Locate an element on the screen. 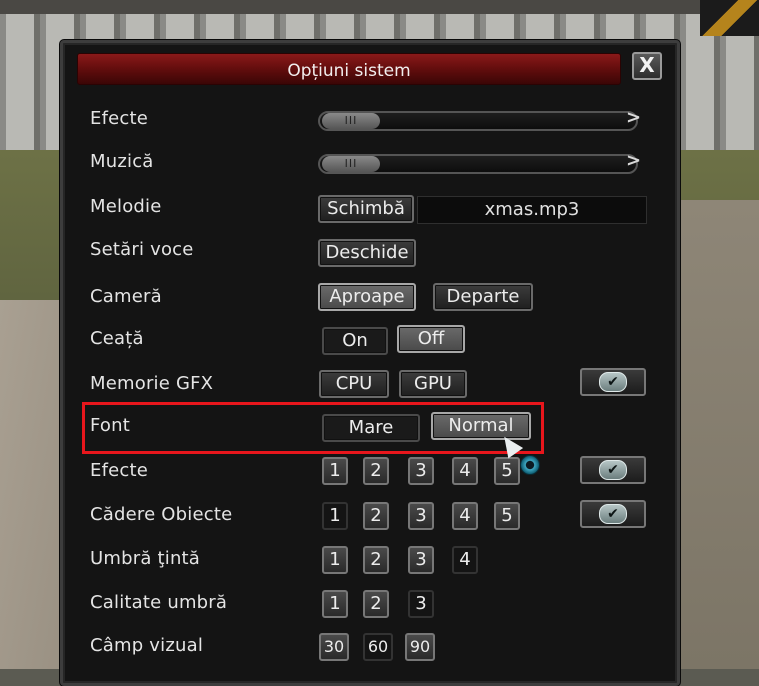  shadow-quality-level-1: 1 is located at coordinates (335, 604).